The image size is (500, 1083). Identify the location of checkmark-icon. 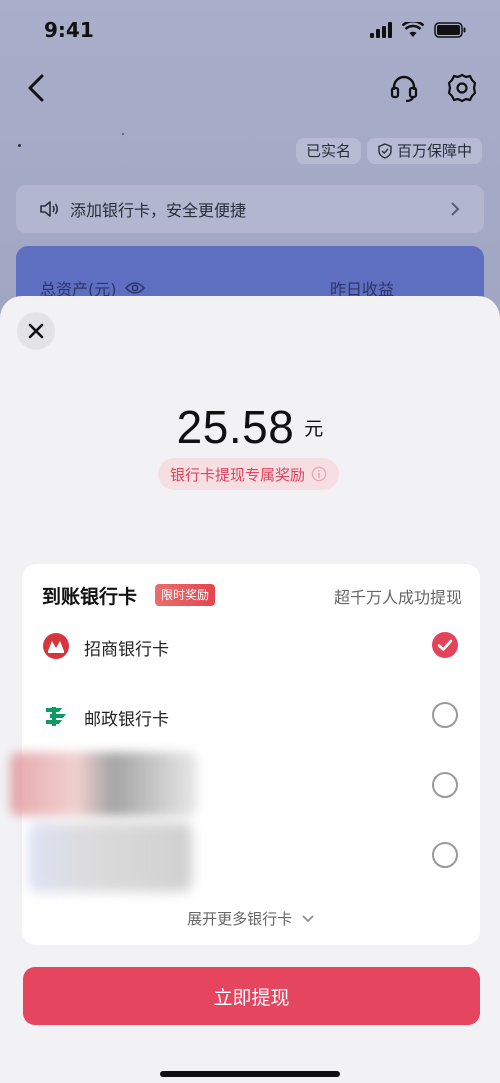
(445, 645).